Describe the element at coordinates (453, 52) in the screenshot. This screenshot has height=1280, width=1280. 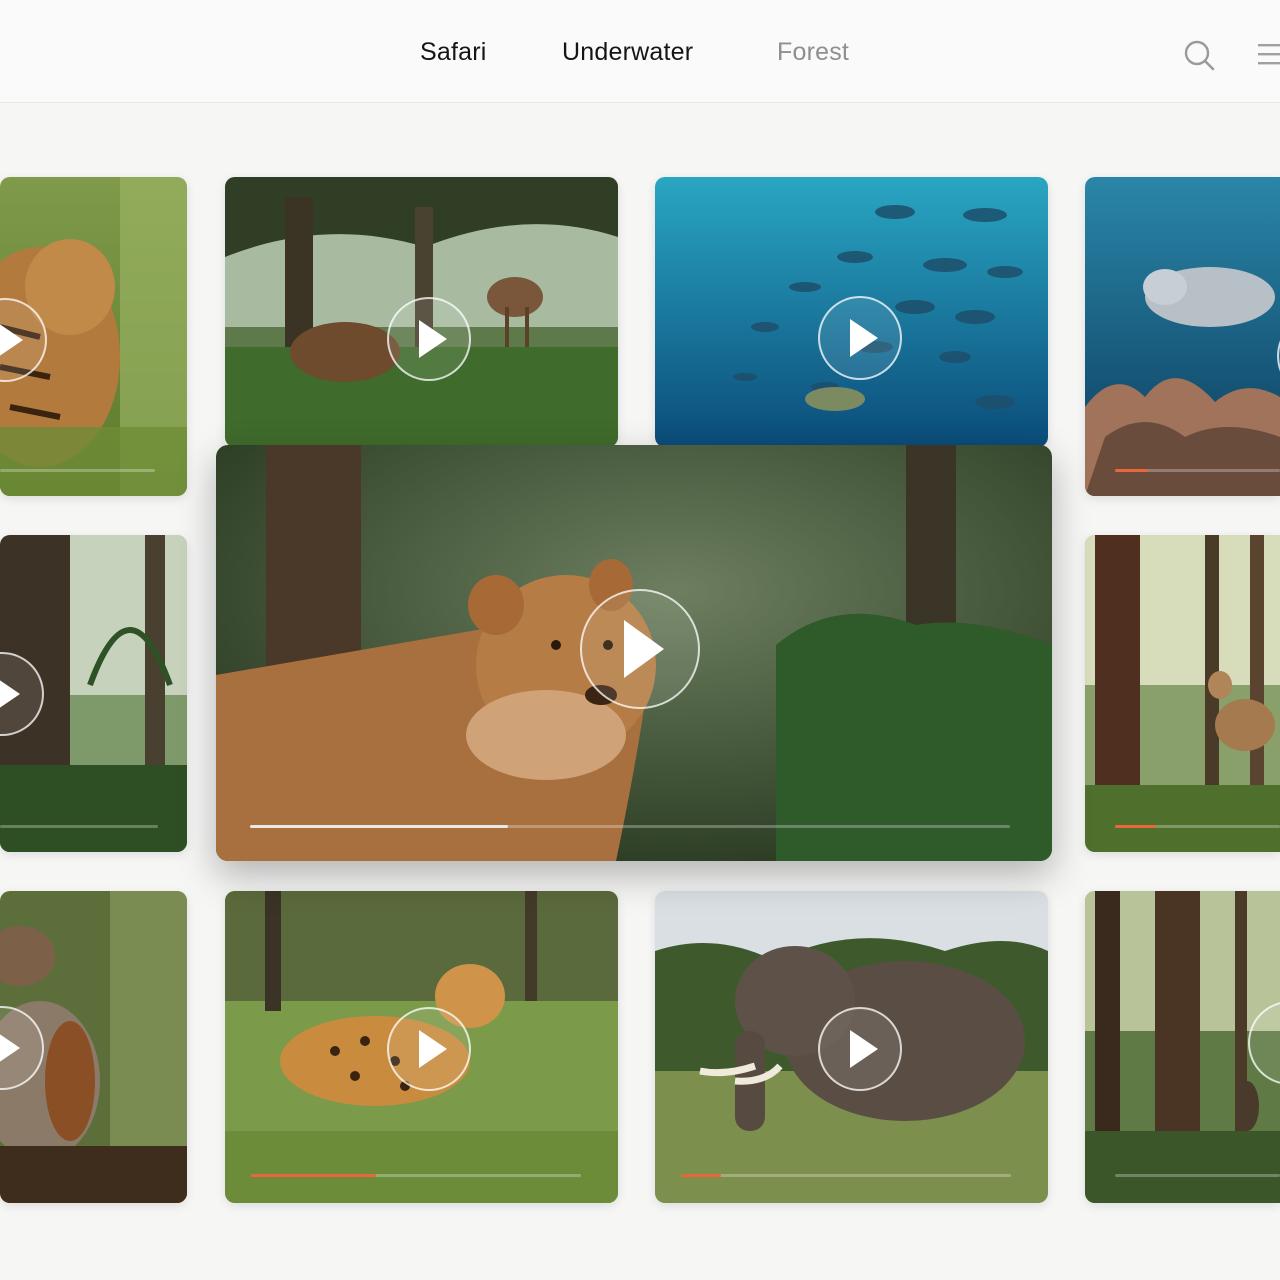
I see `tab-safari: Safari` at that location.